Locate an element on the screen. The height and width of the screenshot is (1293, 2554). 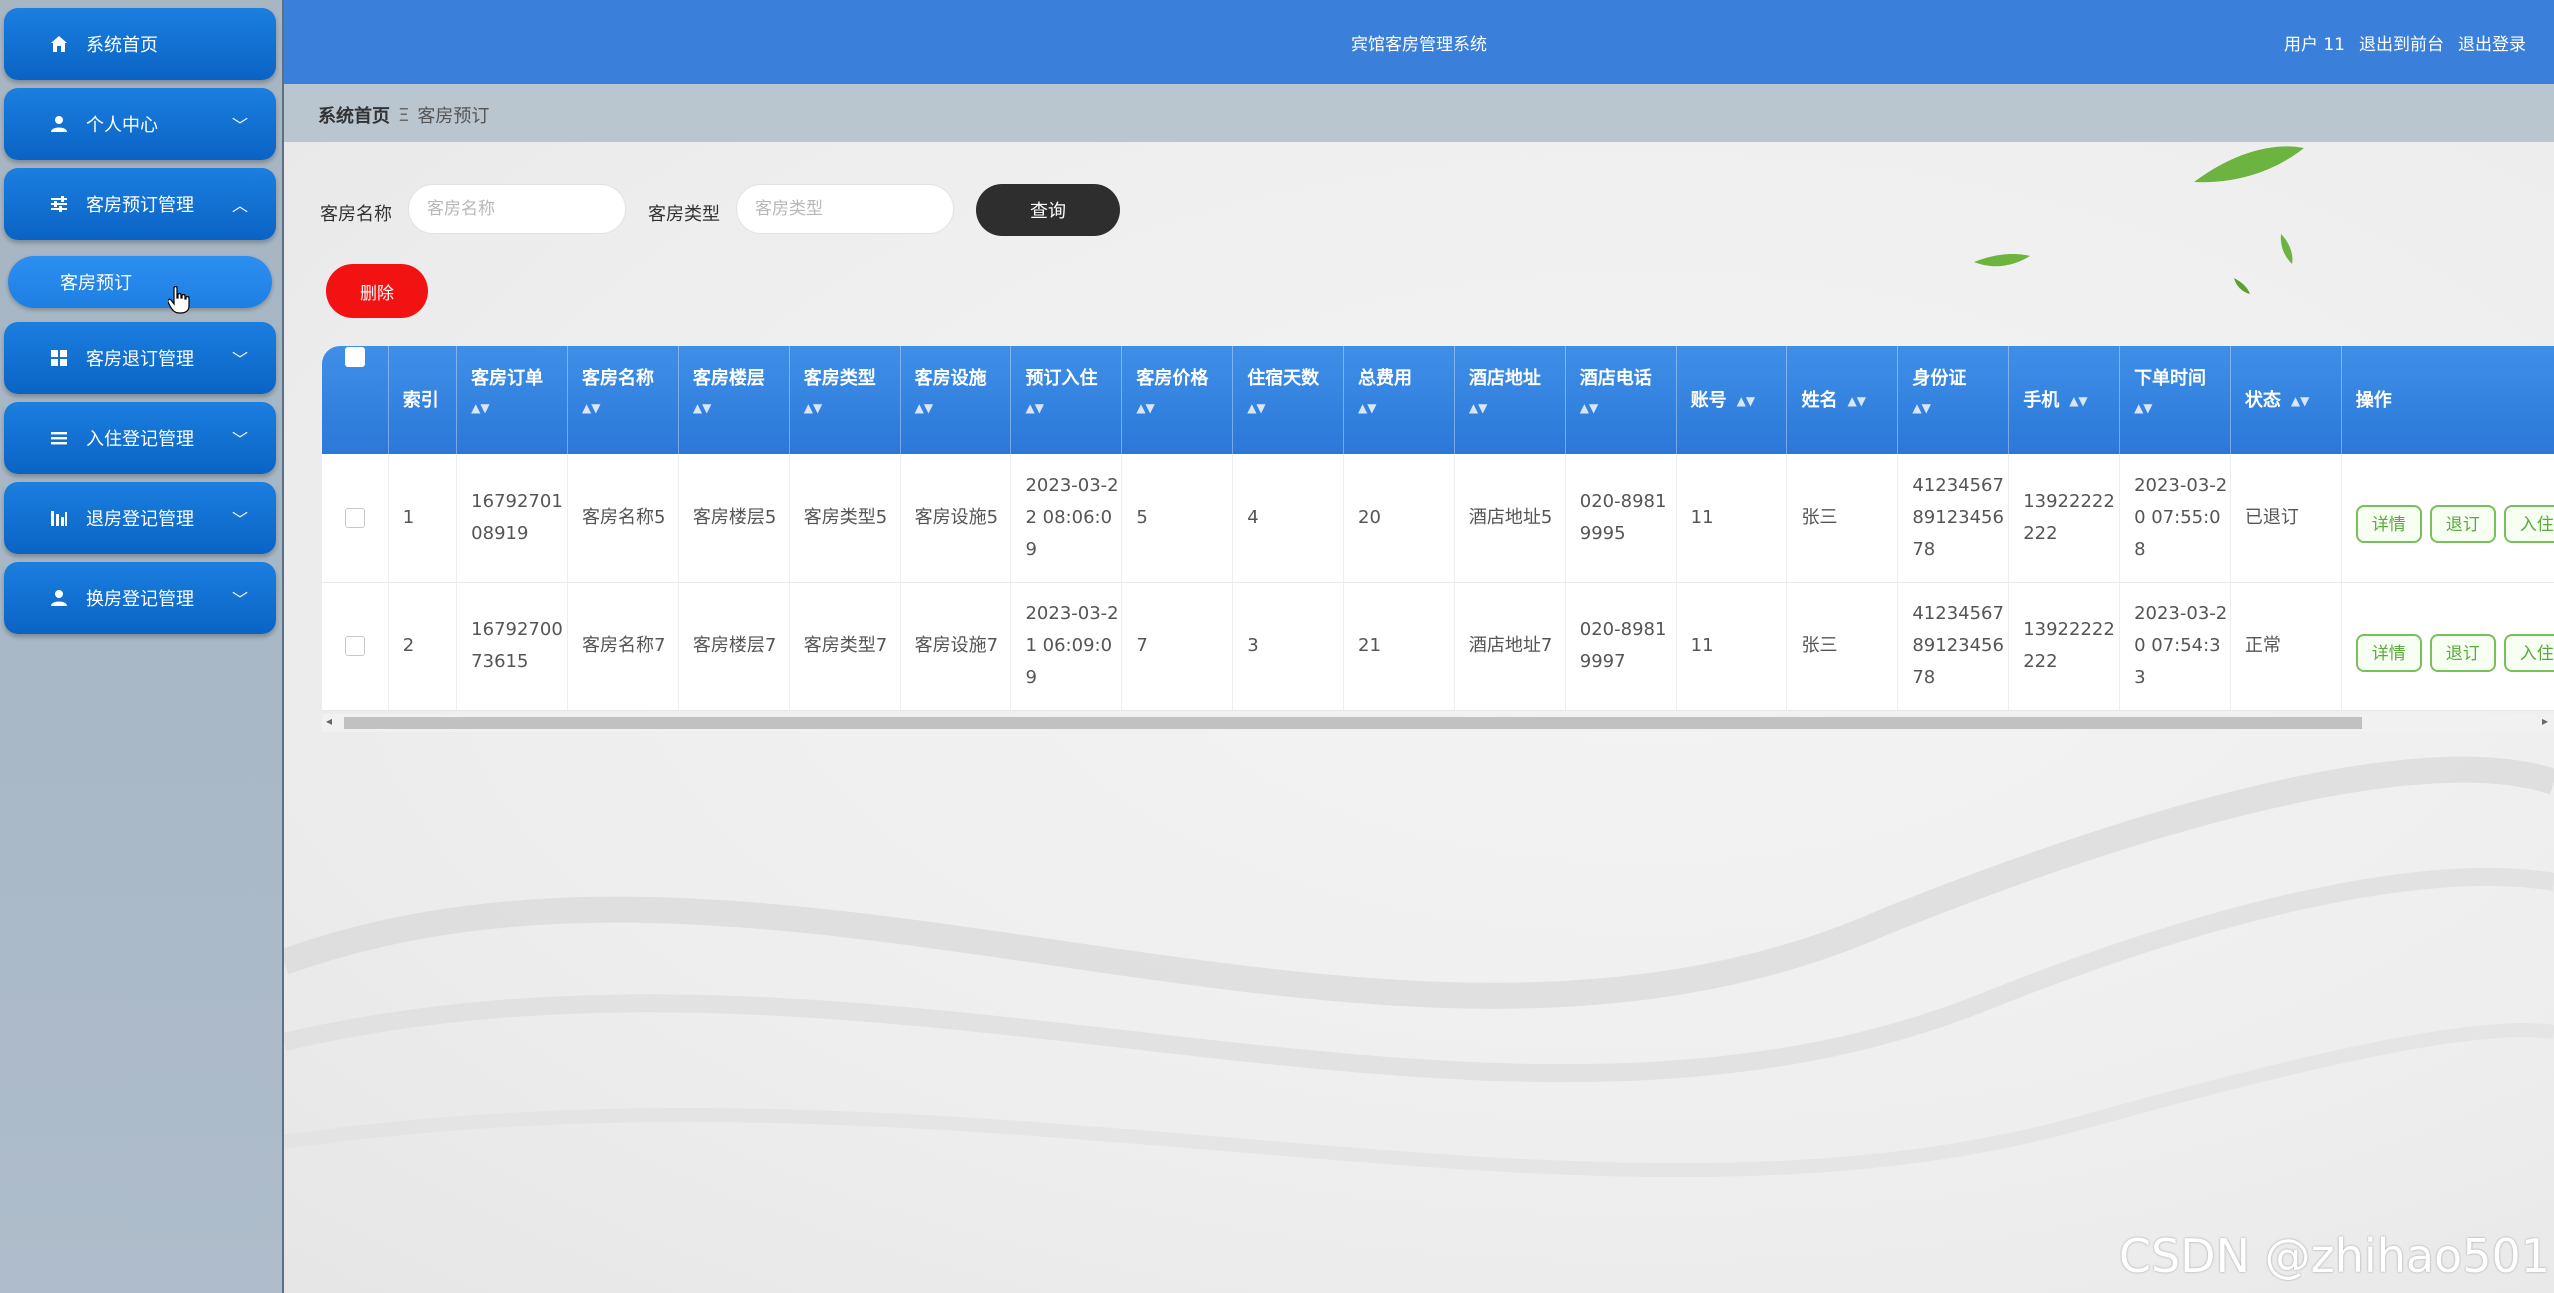
cell-order-time: 2023-03-20 07:55:08 is located at coordinates (2175, 518).